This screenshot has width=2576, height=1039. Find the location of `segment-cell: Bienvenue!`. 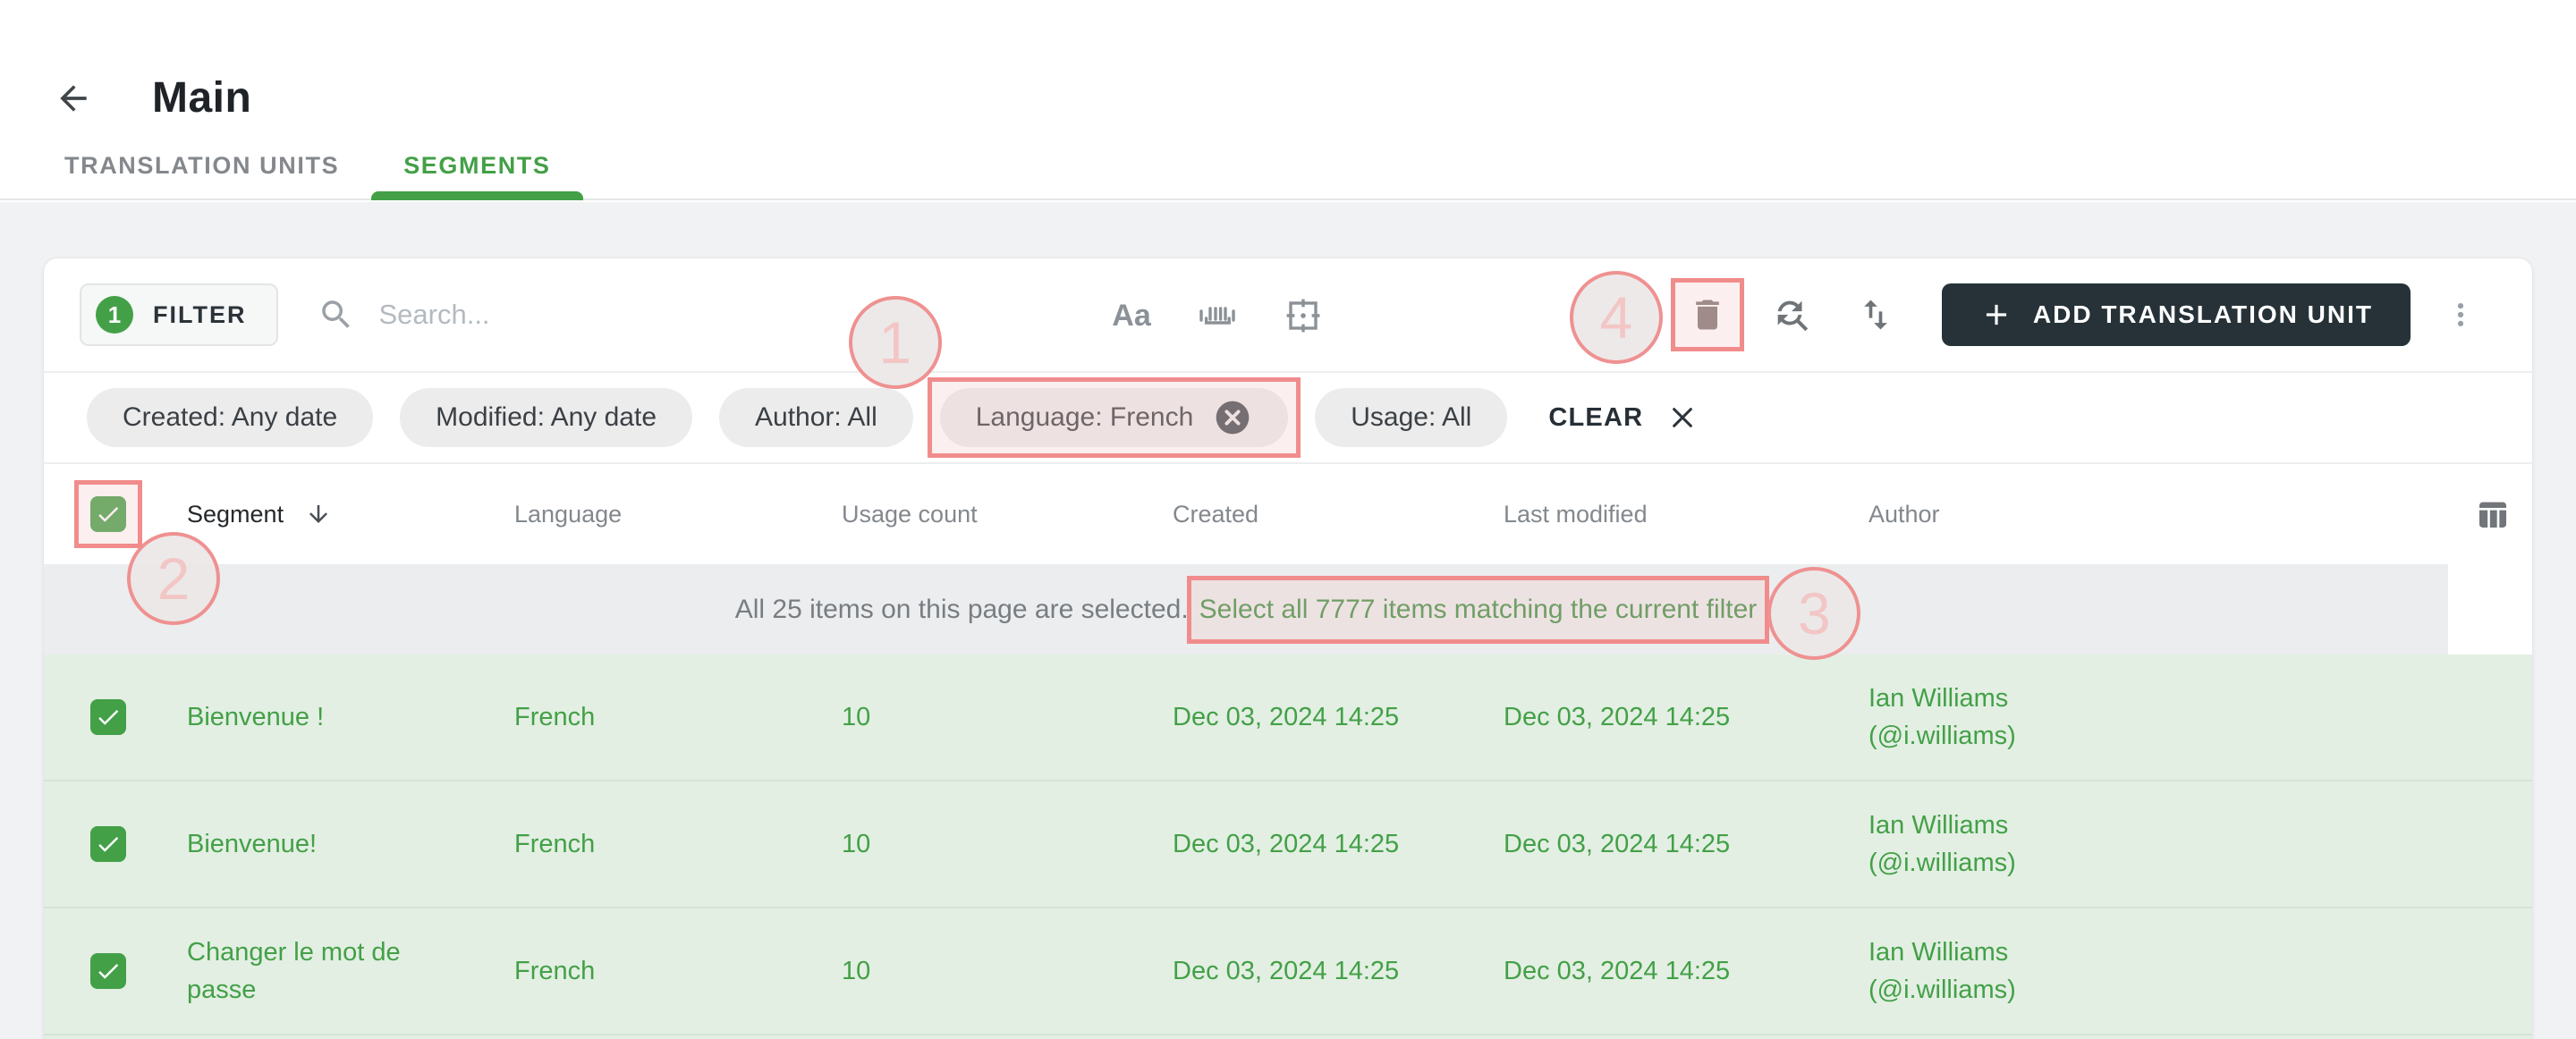

segment-cell: Bienvenue! is located at coordinates (252, 844).